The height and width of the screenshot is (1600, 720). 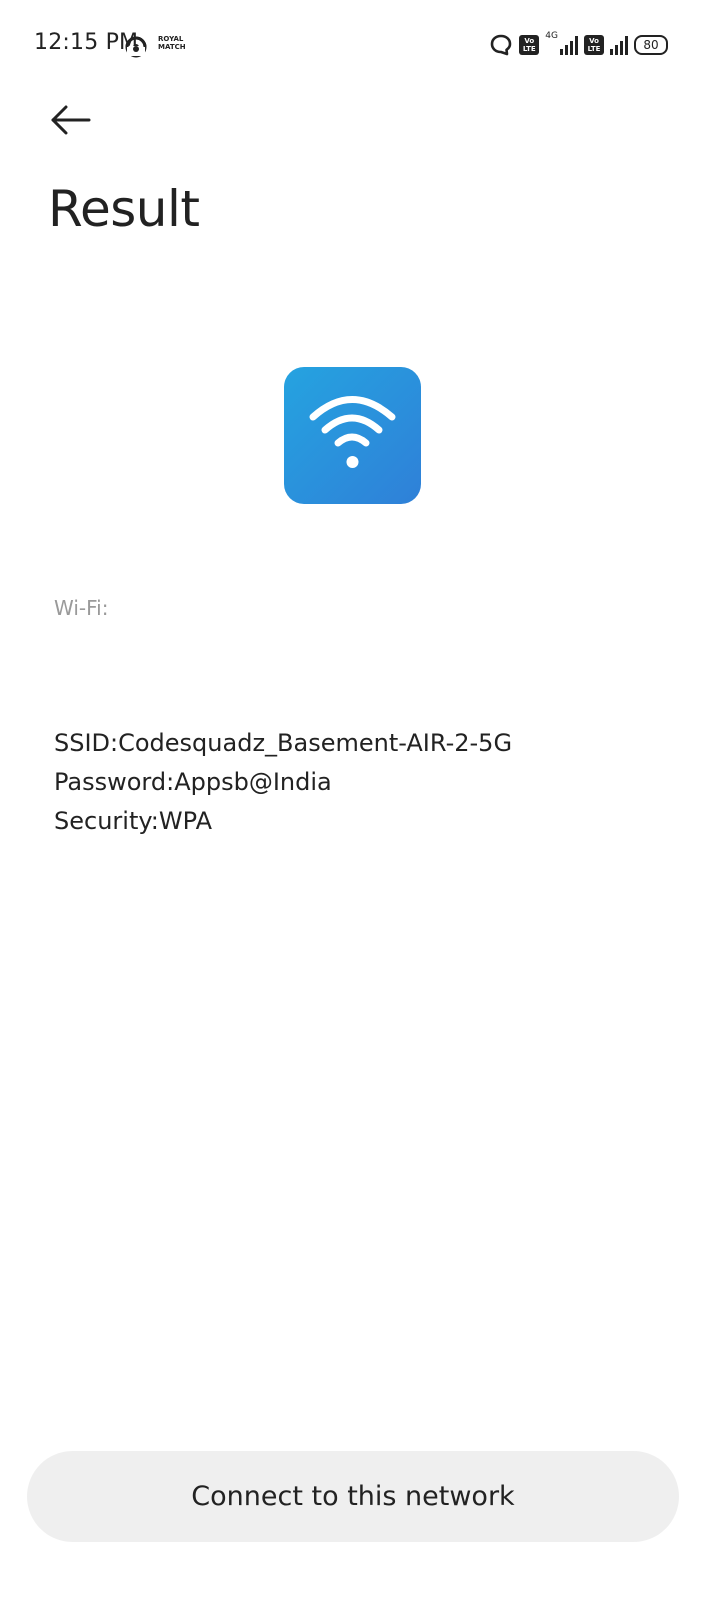 What do you see at coordinates (81, 608) in the screenshot?
I see `result-type-label: Wi-Fi:` at bounding box center [81, 608].